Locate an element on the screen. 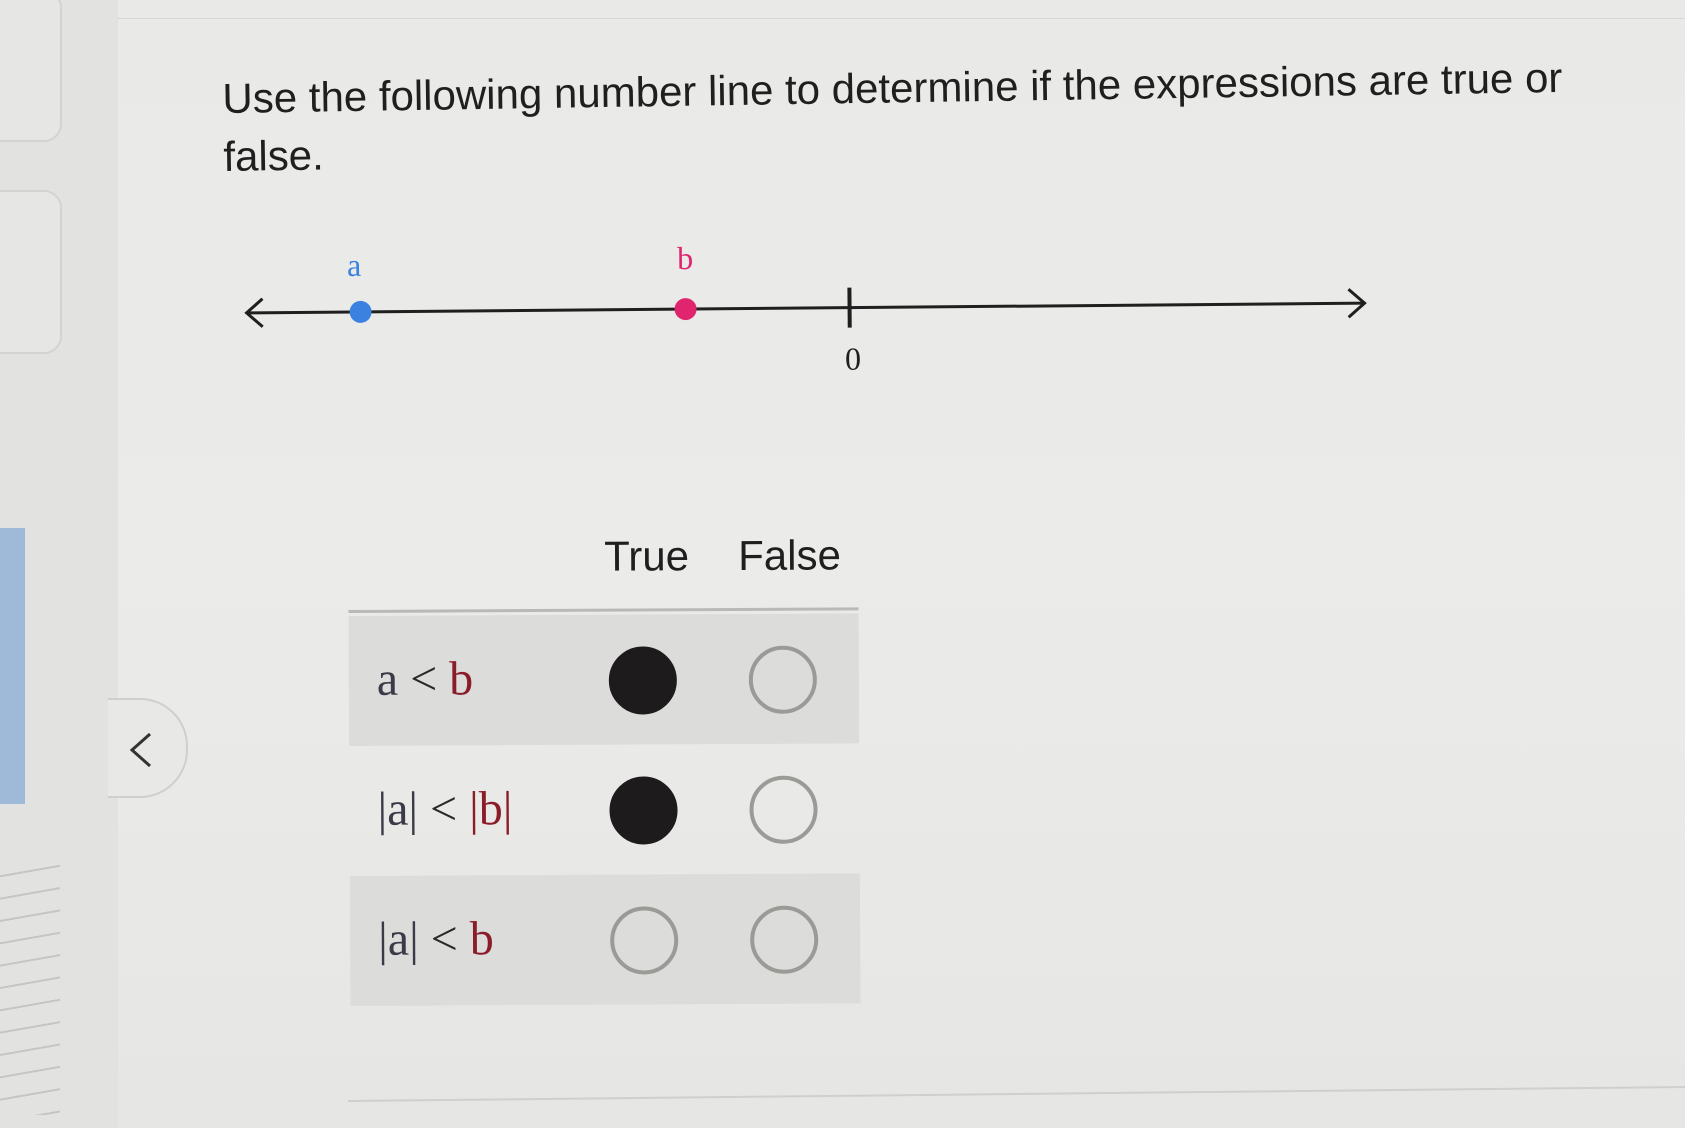  table-row: |a| < b is located at coordinates (605, 939).